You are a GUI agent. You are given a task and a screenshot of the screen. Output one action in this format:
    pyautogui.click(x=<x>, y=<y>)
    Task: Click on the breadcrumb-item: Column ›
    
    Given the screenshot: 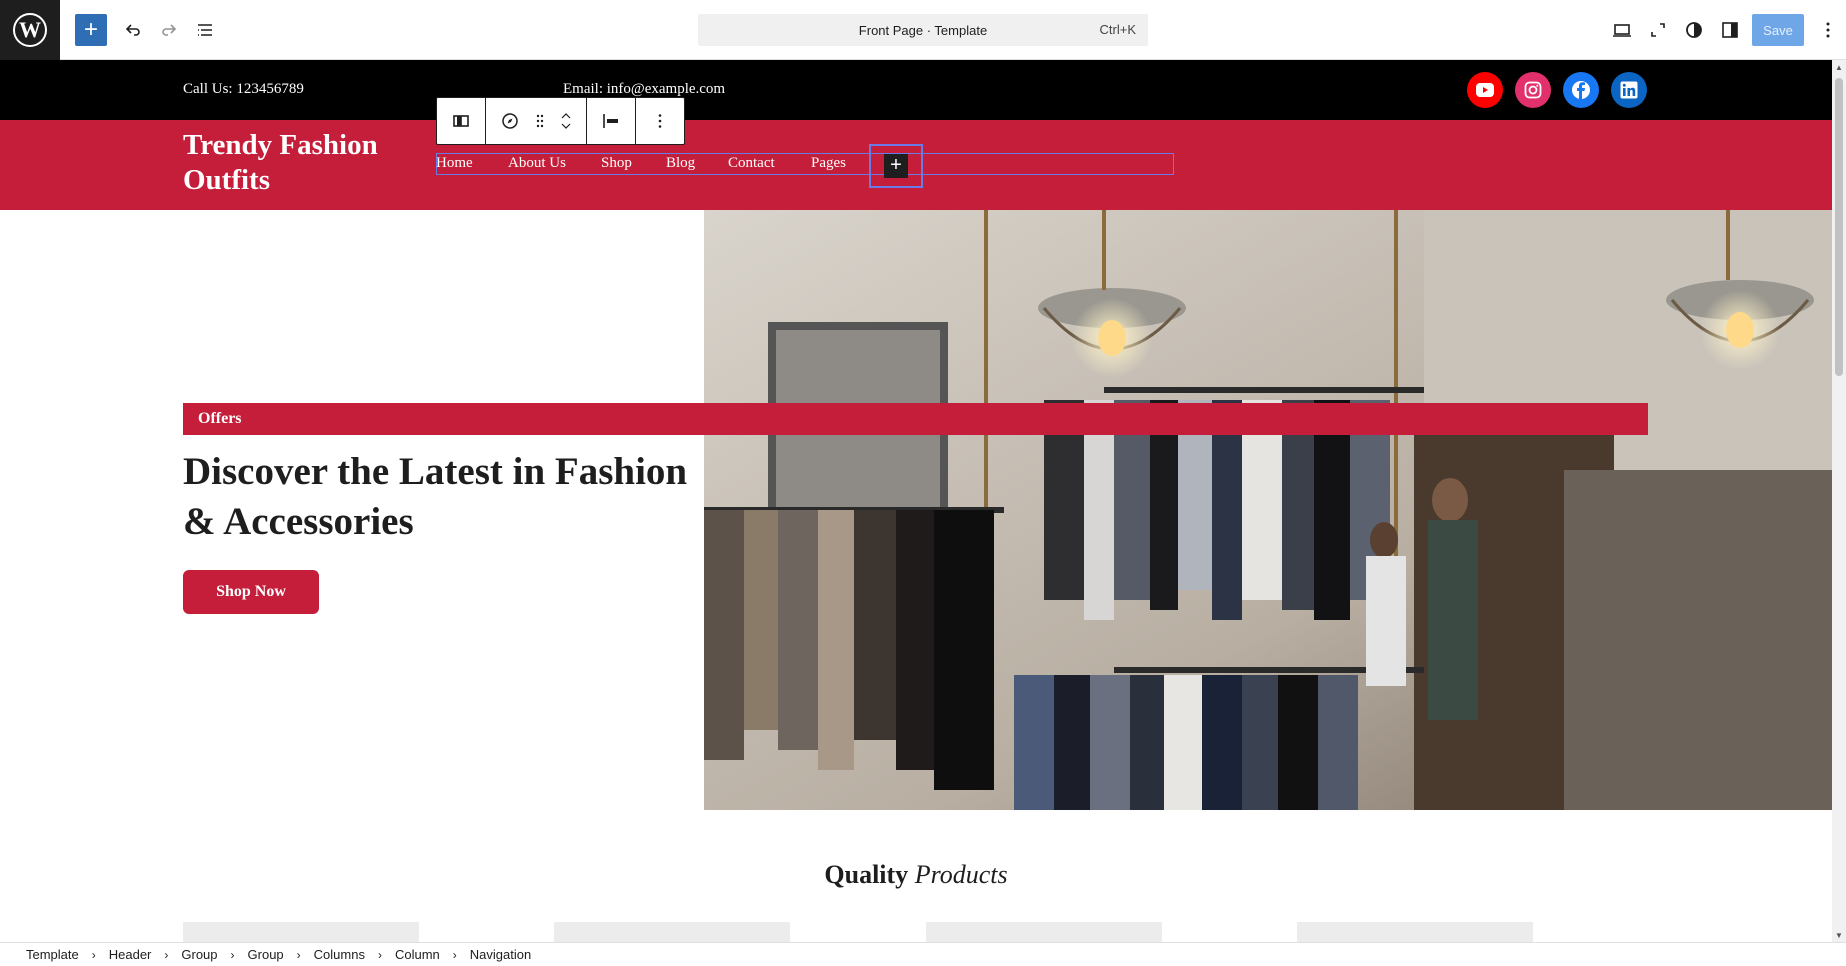 What is the action you would take?
    pyautogui.click(x=432, y=954)
    